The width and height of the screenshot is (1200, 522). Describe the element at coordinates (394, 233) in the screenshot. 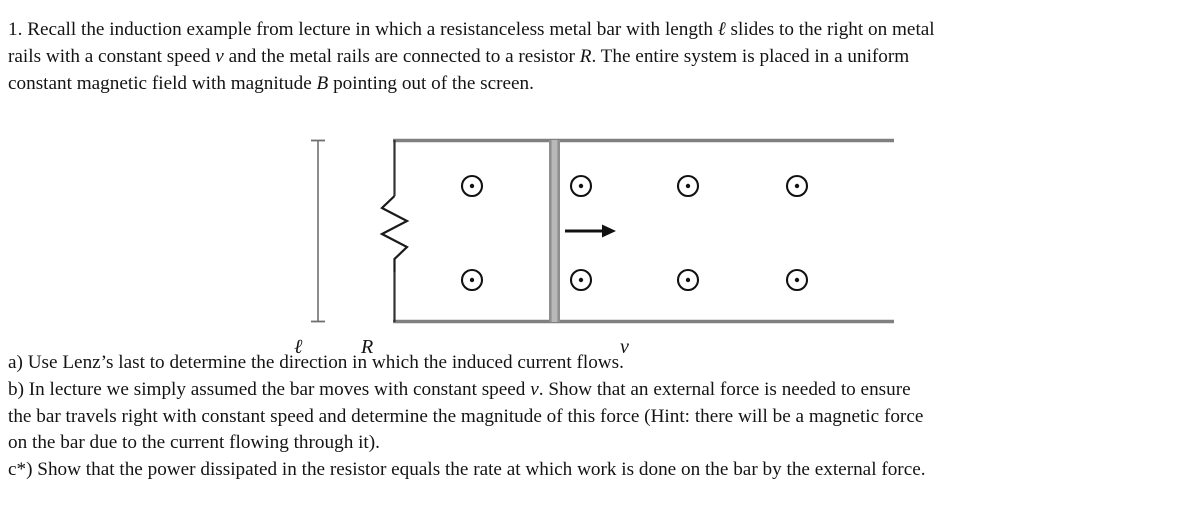

I see `resistor-zigzag` at that location.